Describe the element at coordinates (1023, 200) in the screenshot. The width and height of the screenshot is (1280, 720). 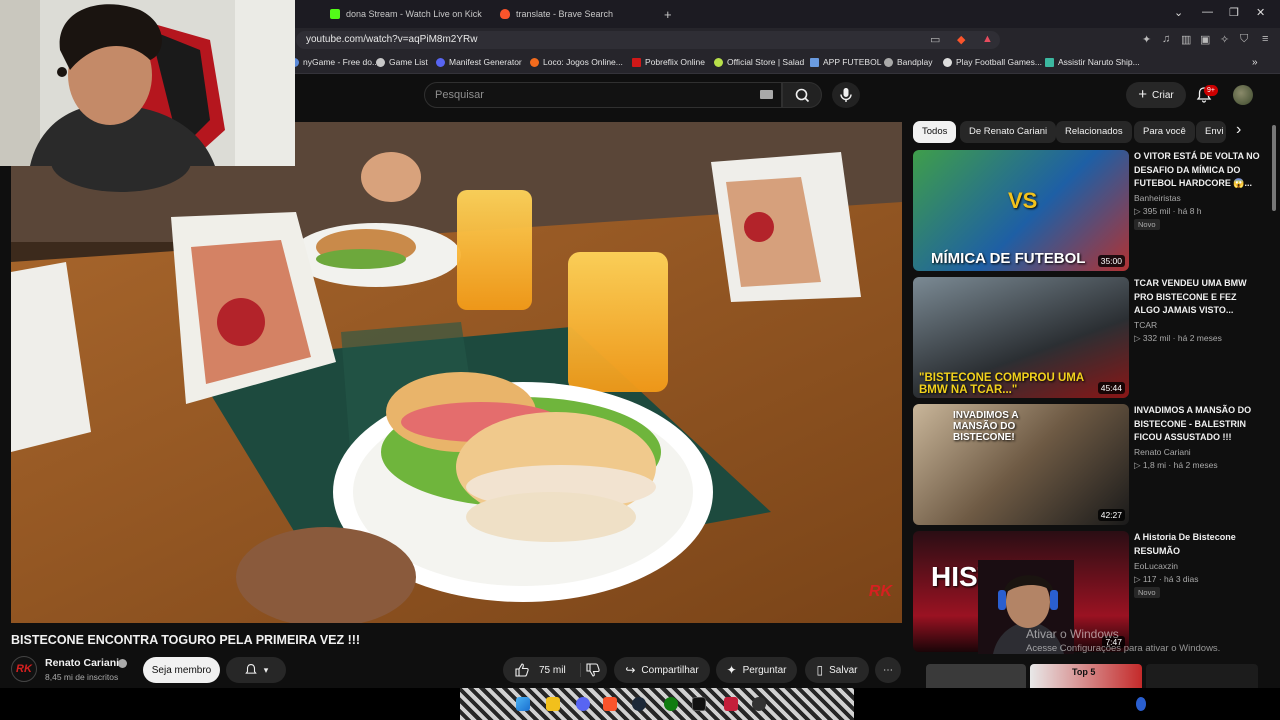
I see `thumb-text: VS` at that location.